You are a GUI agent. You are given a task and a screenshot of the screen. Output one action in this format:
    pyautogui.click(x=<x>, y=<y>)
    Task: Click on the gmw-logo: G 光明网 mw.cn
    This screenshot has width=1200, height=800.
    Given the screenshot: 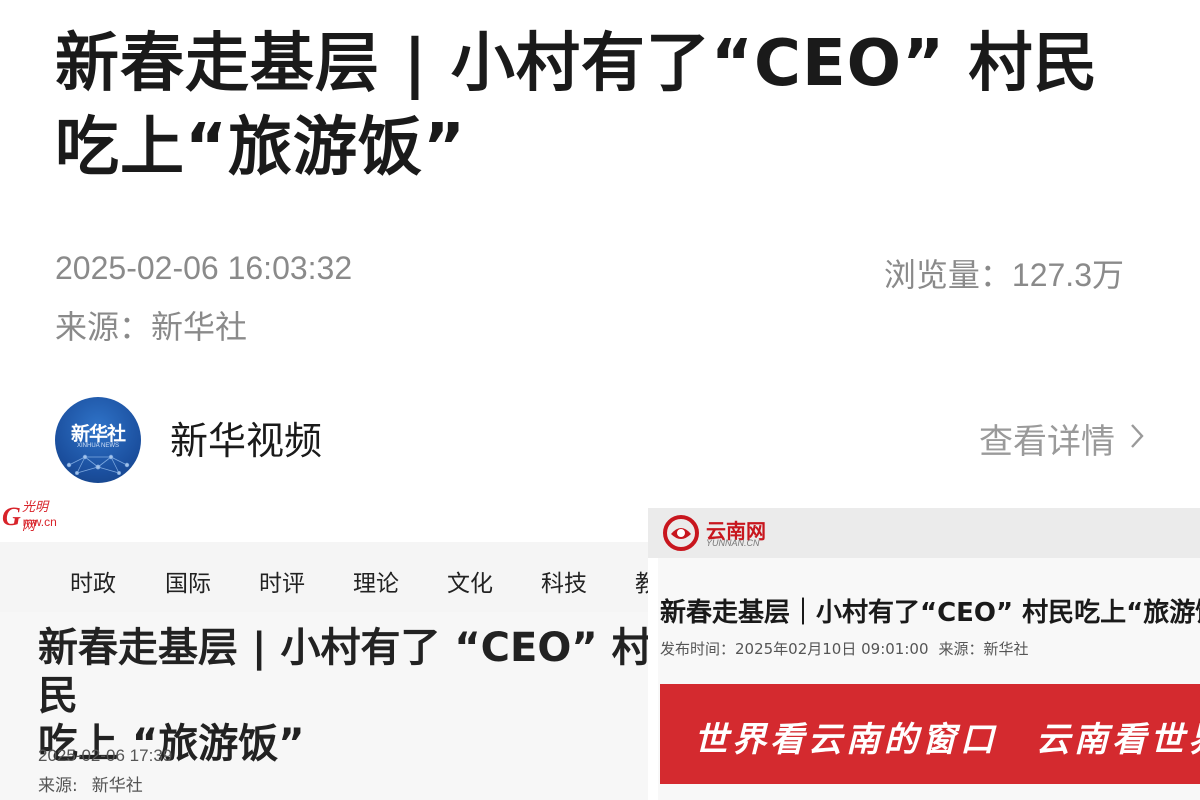 What is the action you would take?
    pyautogui.click(x=29, y=517)
    